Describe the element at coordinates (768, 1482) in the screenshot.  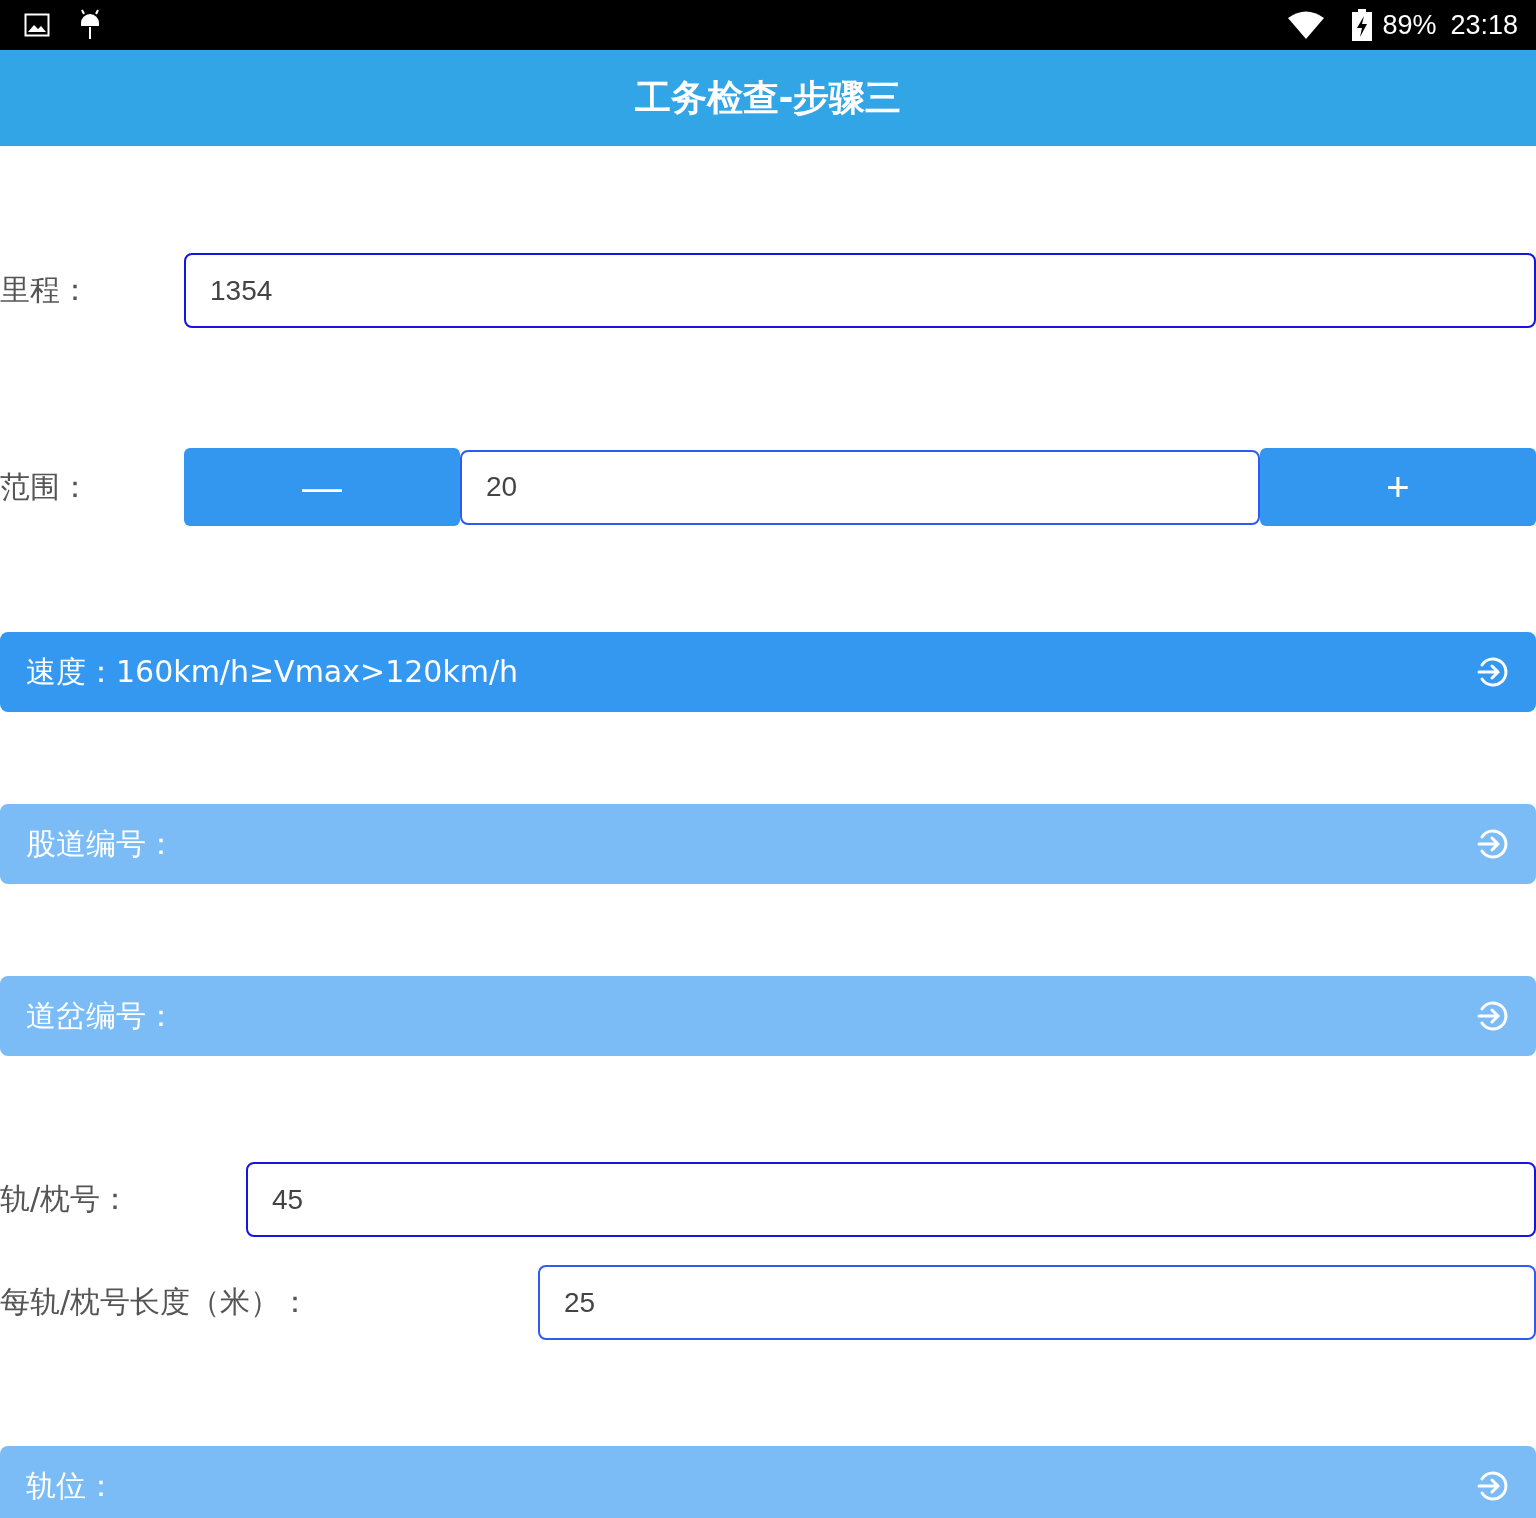
I see `selector-bar: 轨位：` at that location.